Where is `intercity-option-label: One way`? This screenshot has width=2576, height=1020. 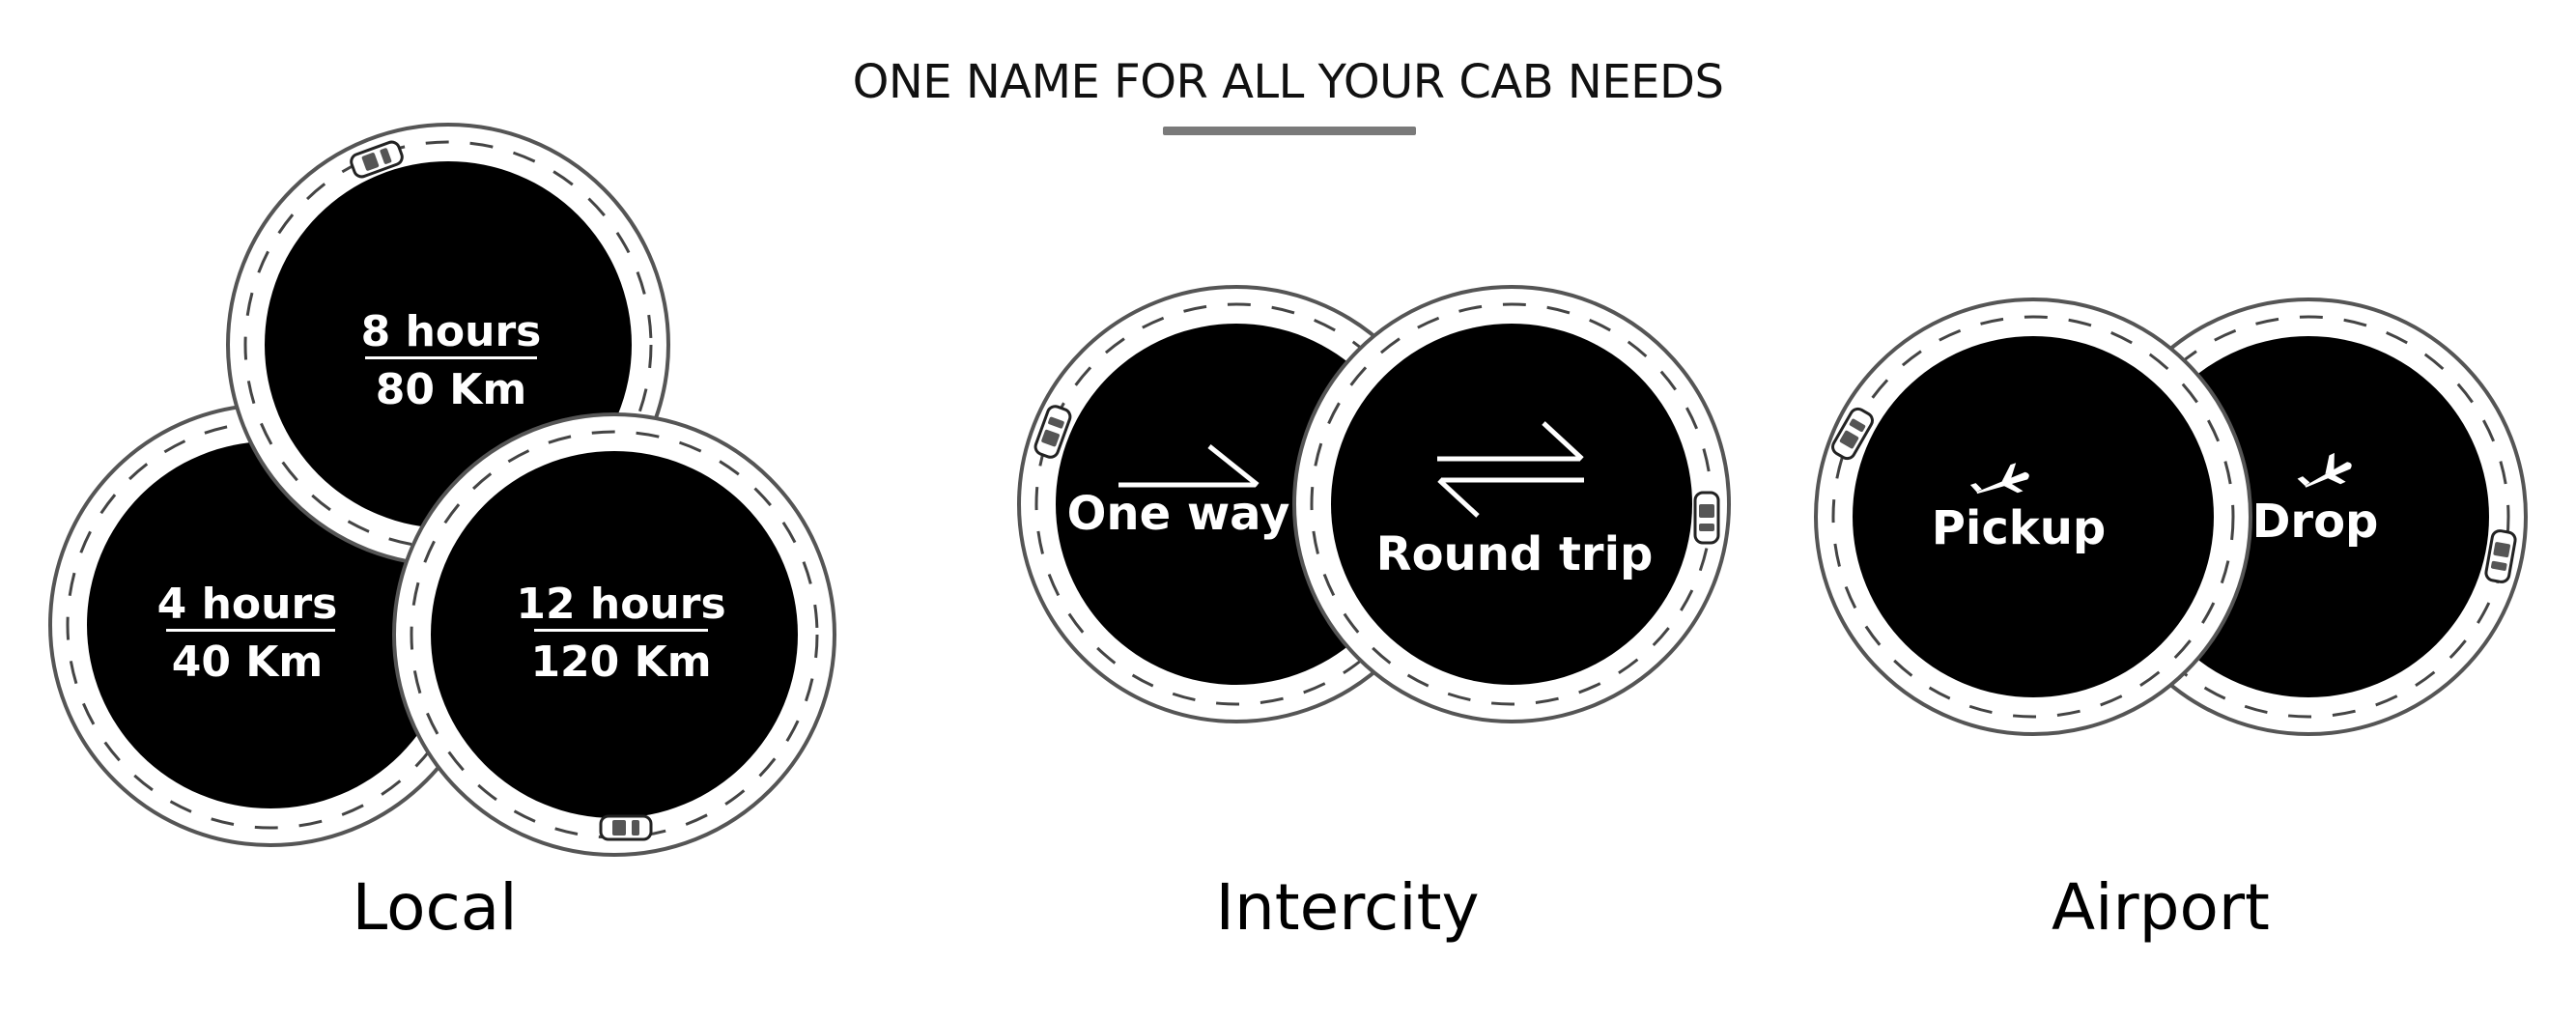 intercity-option-label: One way is located at coordinates (1178, 514).